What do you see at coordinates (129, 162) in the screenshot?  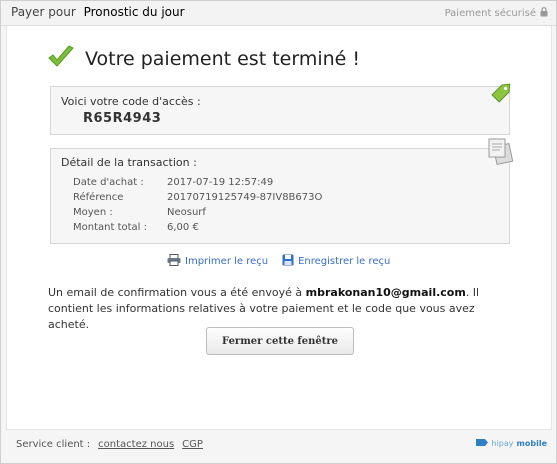 I see `transaction-label: Détail de la transaction :` at bounding box center [129, 162].